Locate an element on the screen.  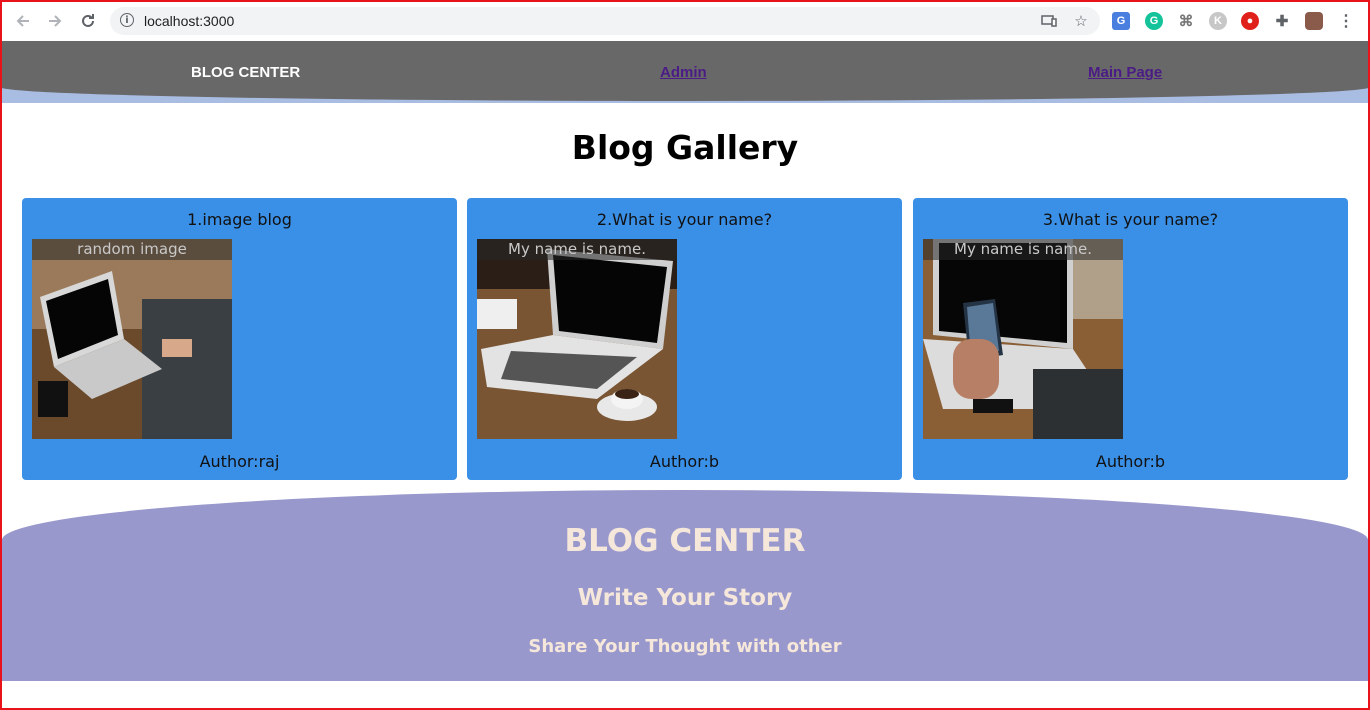
menu-kebab-icon: ⋮ is located at coordinates (1346, 21).